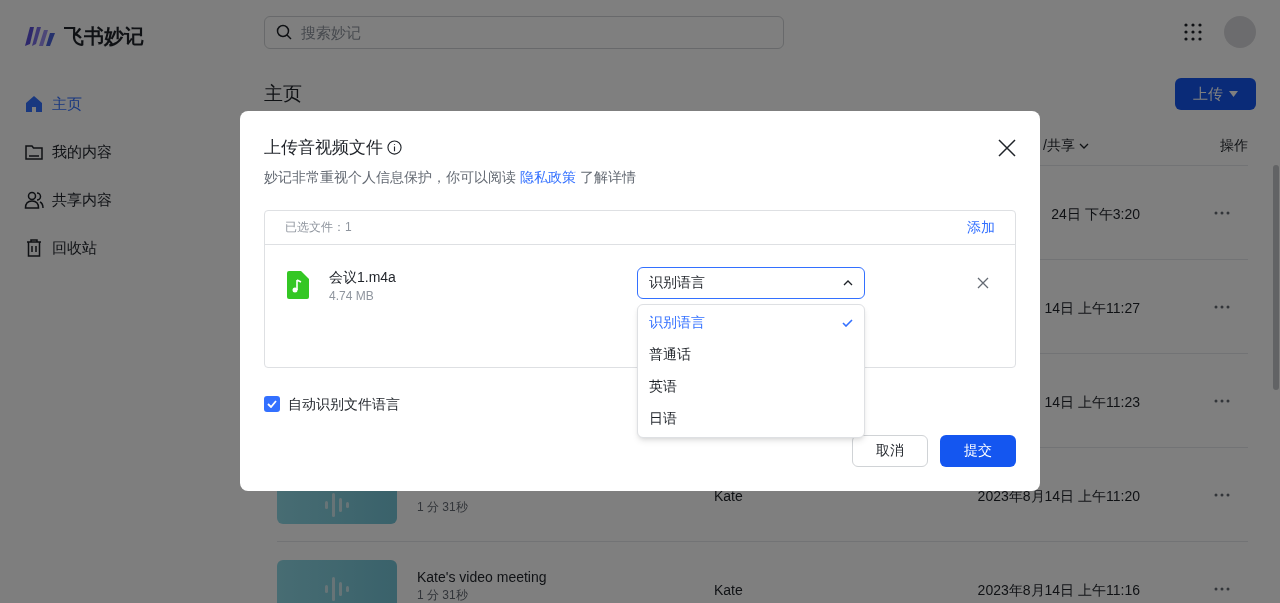  I want to click on sidebar-item: 共享内容, so click(120, 200).